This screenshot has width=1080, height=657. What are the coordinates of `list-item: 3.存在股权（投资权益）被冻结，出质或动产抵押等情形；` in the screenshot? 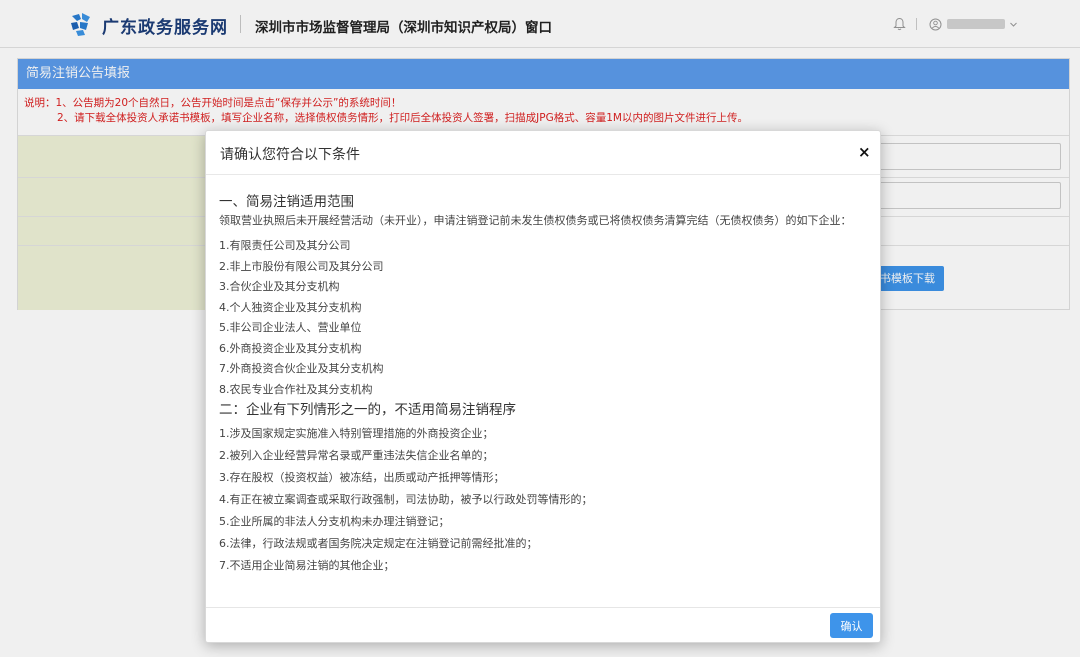 It's located at (362, 477).